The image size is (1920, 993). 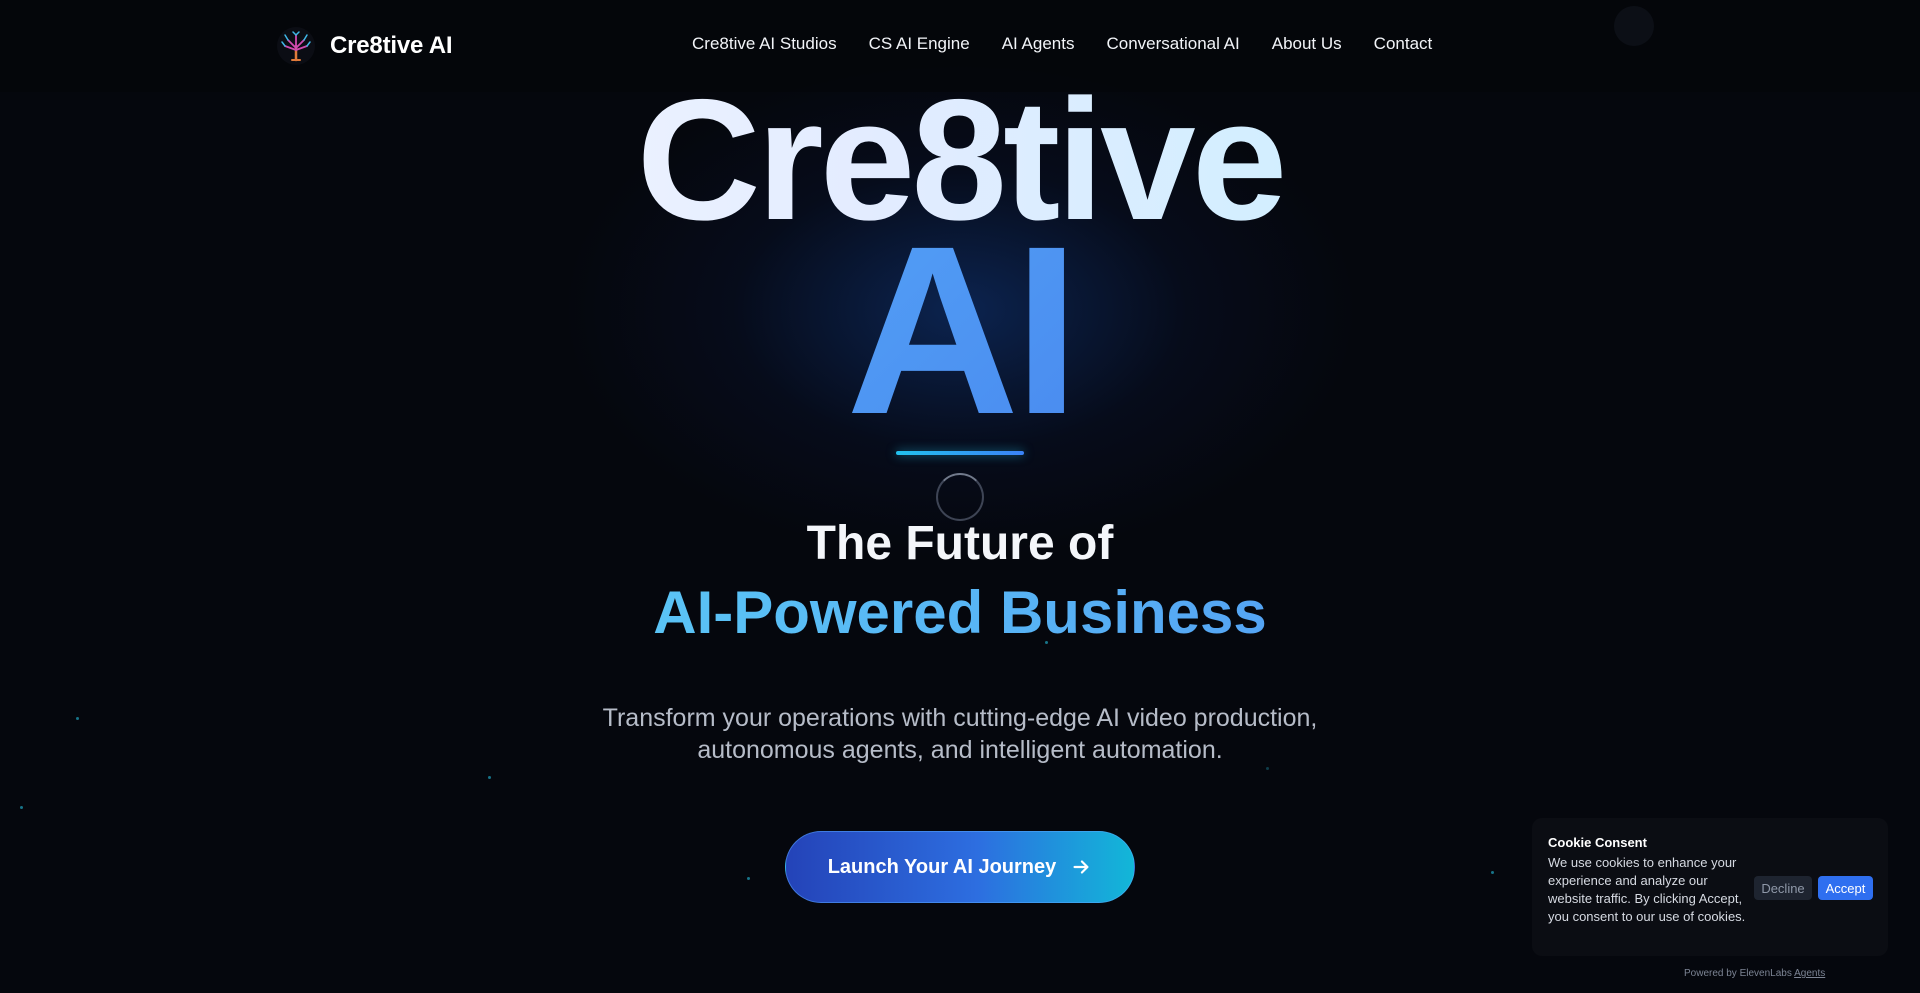 What do you see at coordinates (960, 453) in the screenshot?
I see `hero-divider` at bounding box center [960, 453].